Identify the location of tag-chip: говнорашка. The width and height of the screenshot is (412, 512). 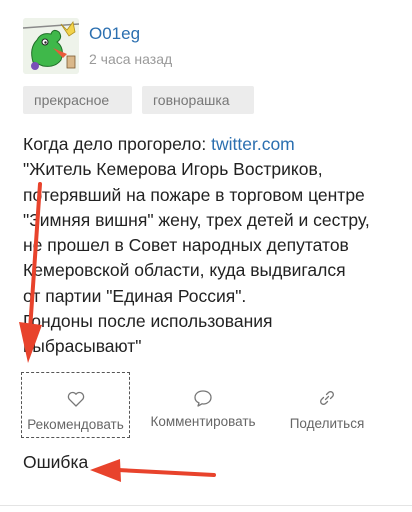
(198, 100).